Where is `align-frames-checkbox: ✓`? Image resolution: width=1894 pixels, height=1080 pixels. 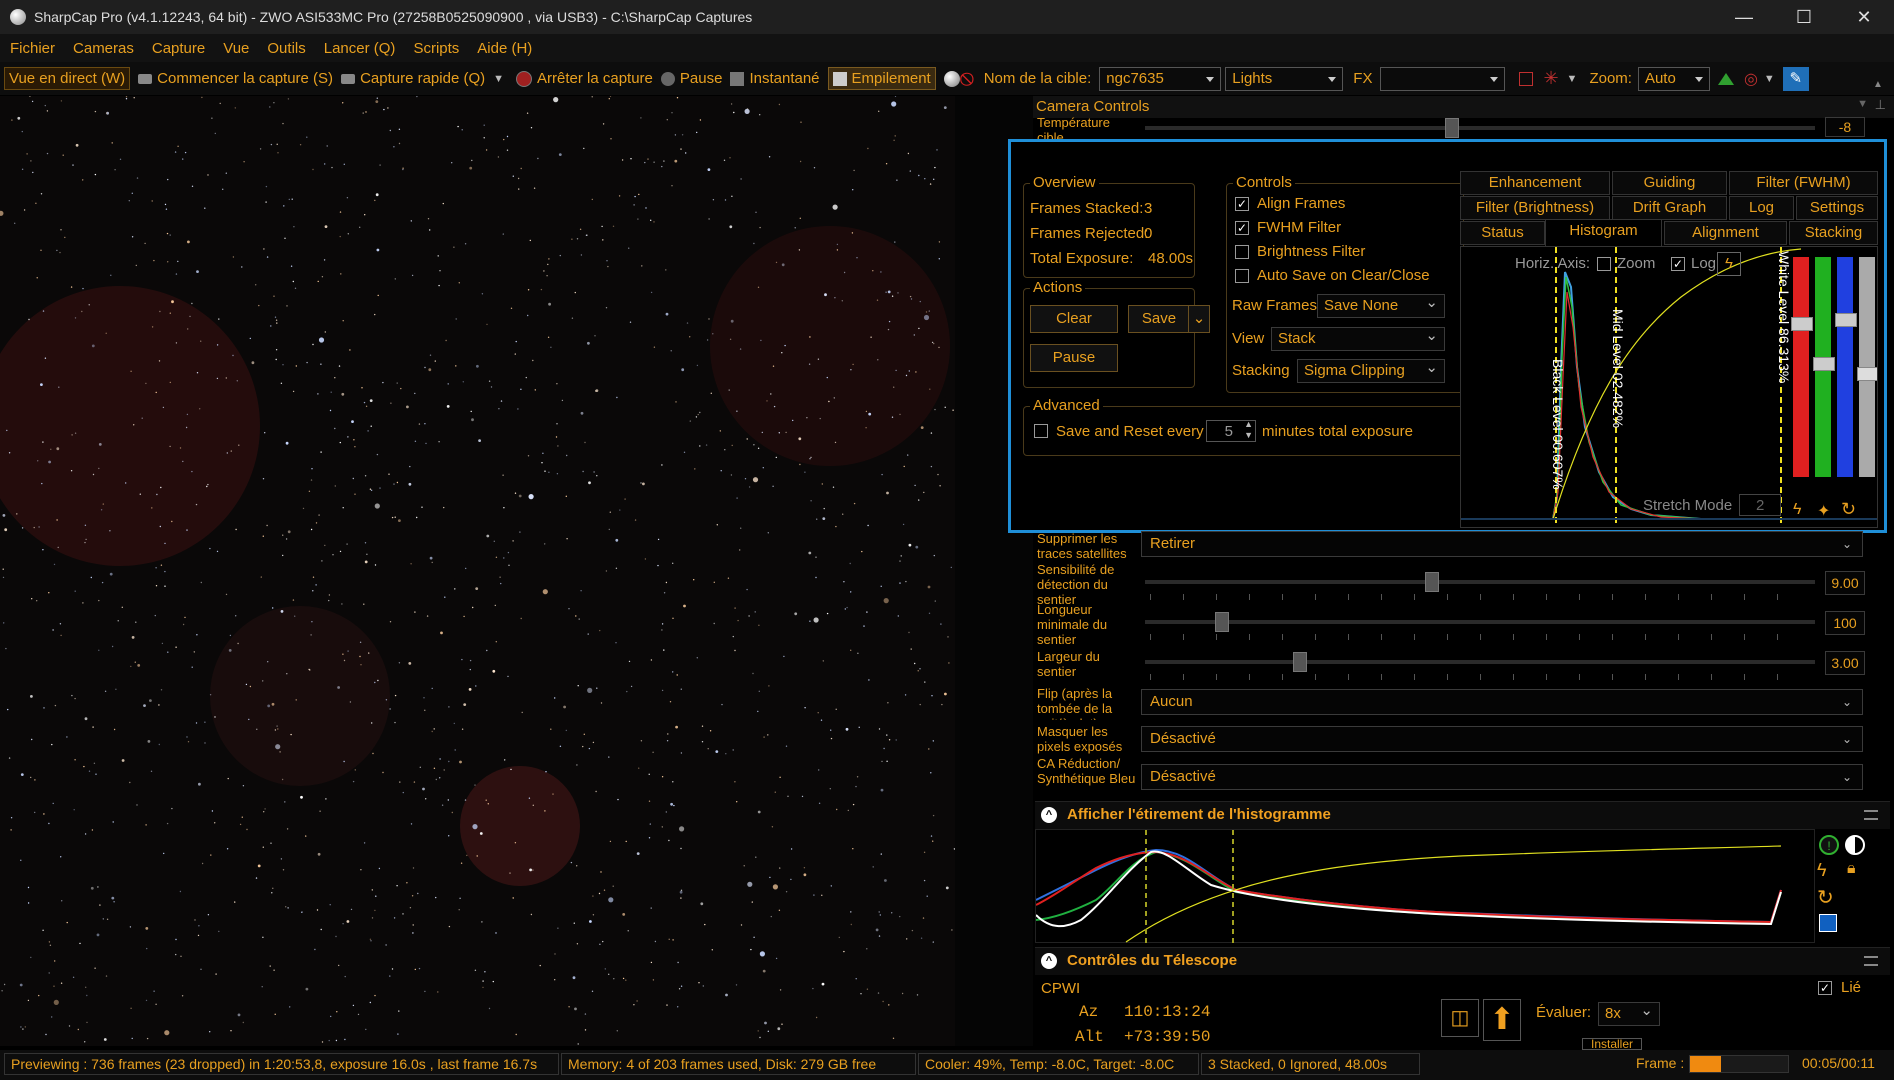
align-frames-checkbox: ✓ is located at coordinates (1242, 204).